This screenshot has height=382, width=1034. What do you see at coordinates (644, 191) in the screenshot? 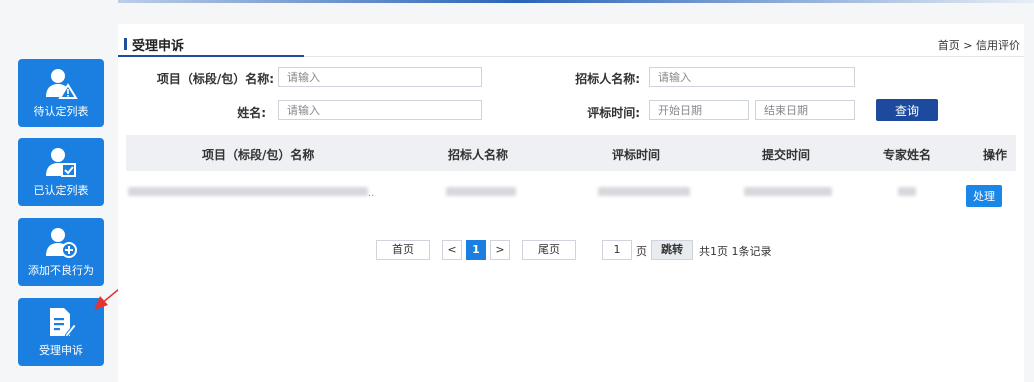
I see `redacted-review-time` at bounding box center [644, 191].